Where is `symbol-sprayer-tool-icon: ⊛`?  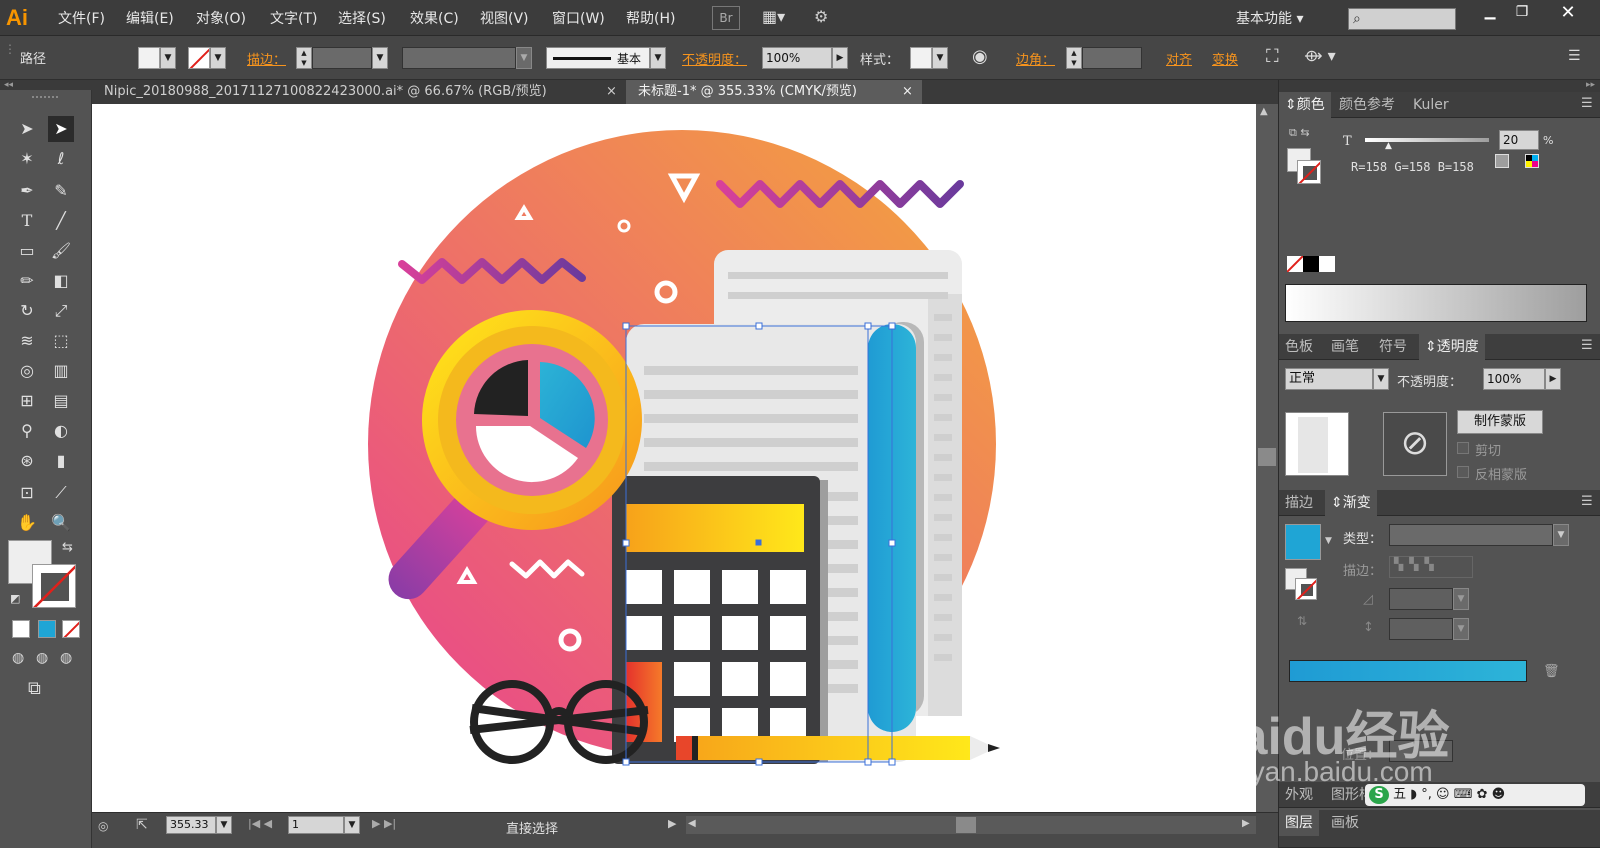 symbol-sprayer-tool-icon: ⊛ is located at coordinates (27, 461).